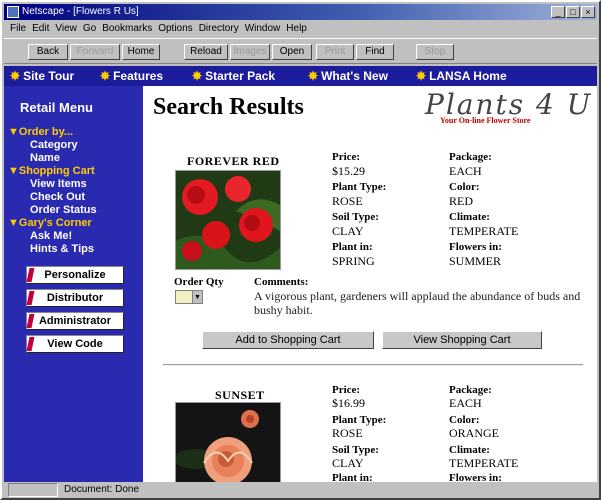 The image size is (601, 500). What do you see at coordinates (42, 76) in the screenshot?
I see `nav-site-tour: ✸ Site Tour` at bounding box center [42, 76].